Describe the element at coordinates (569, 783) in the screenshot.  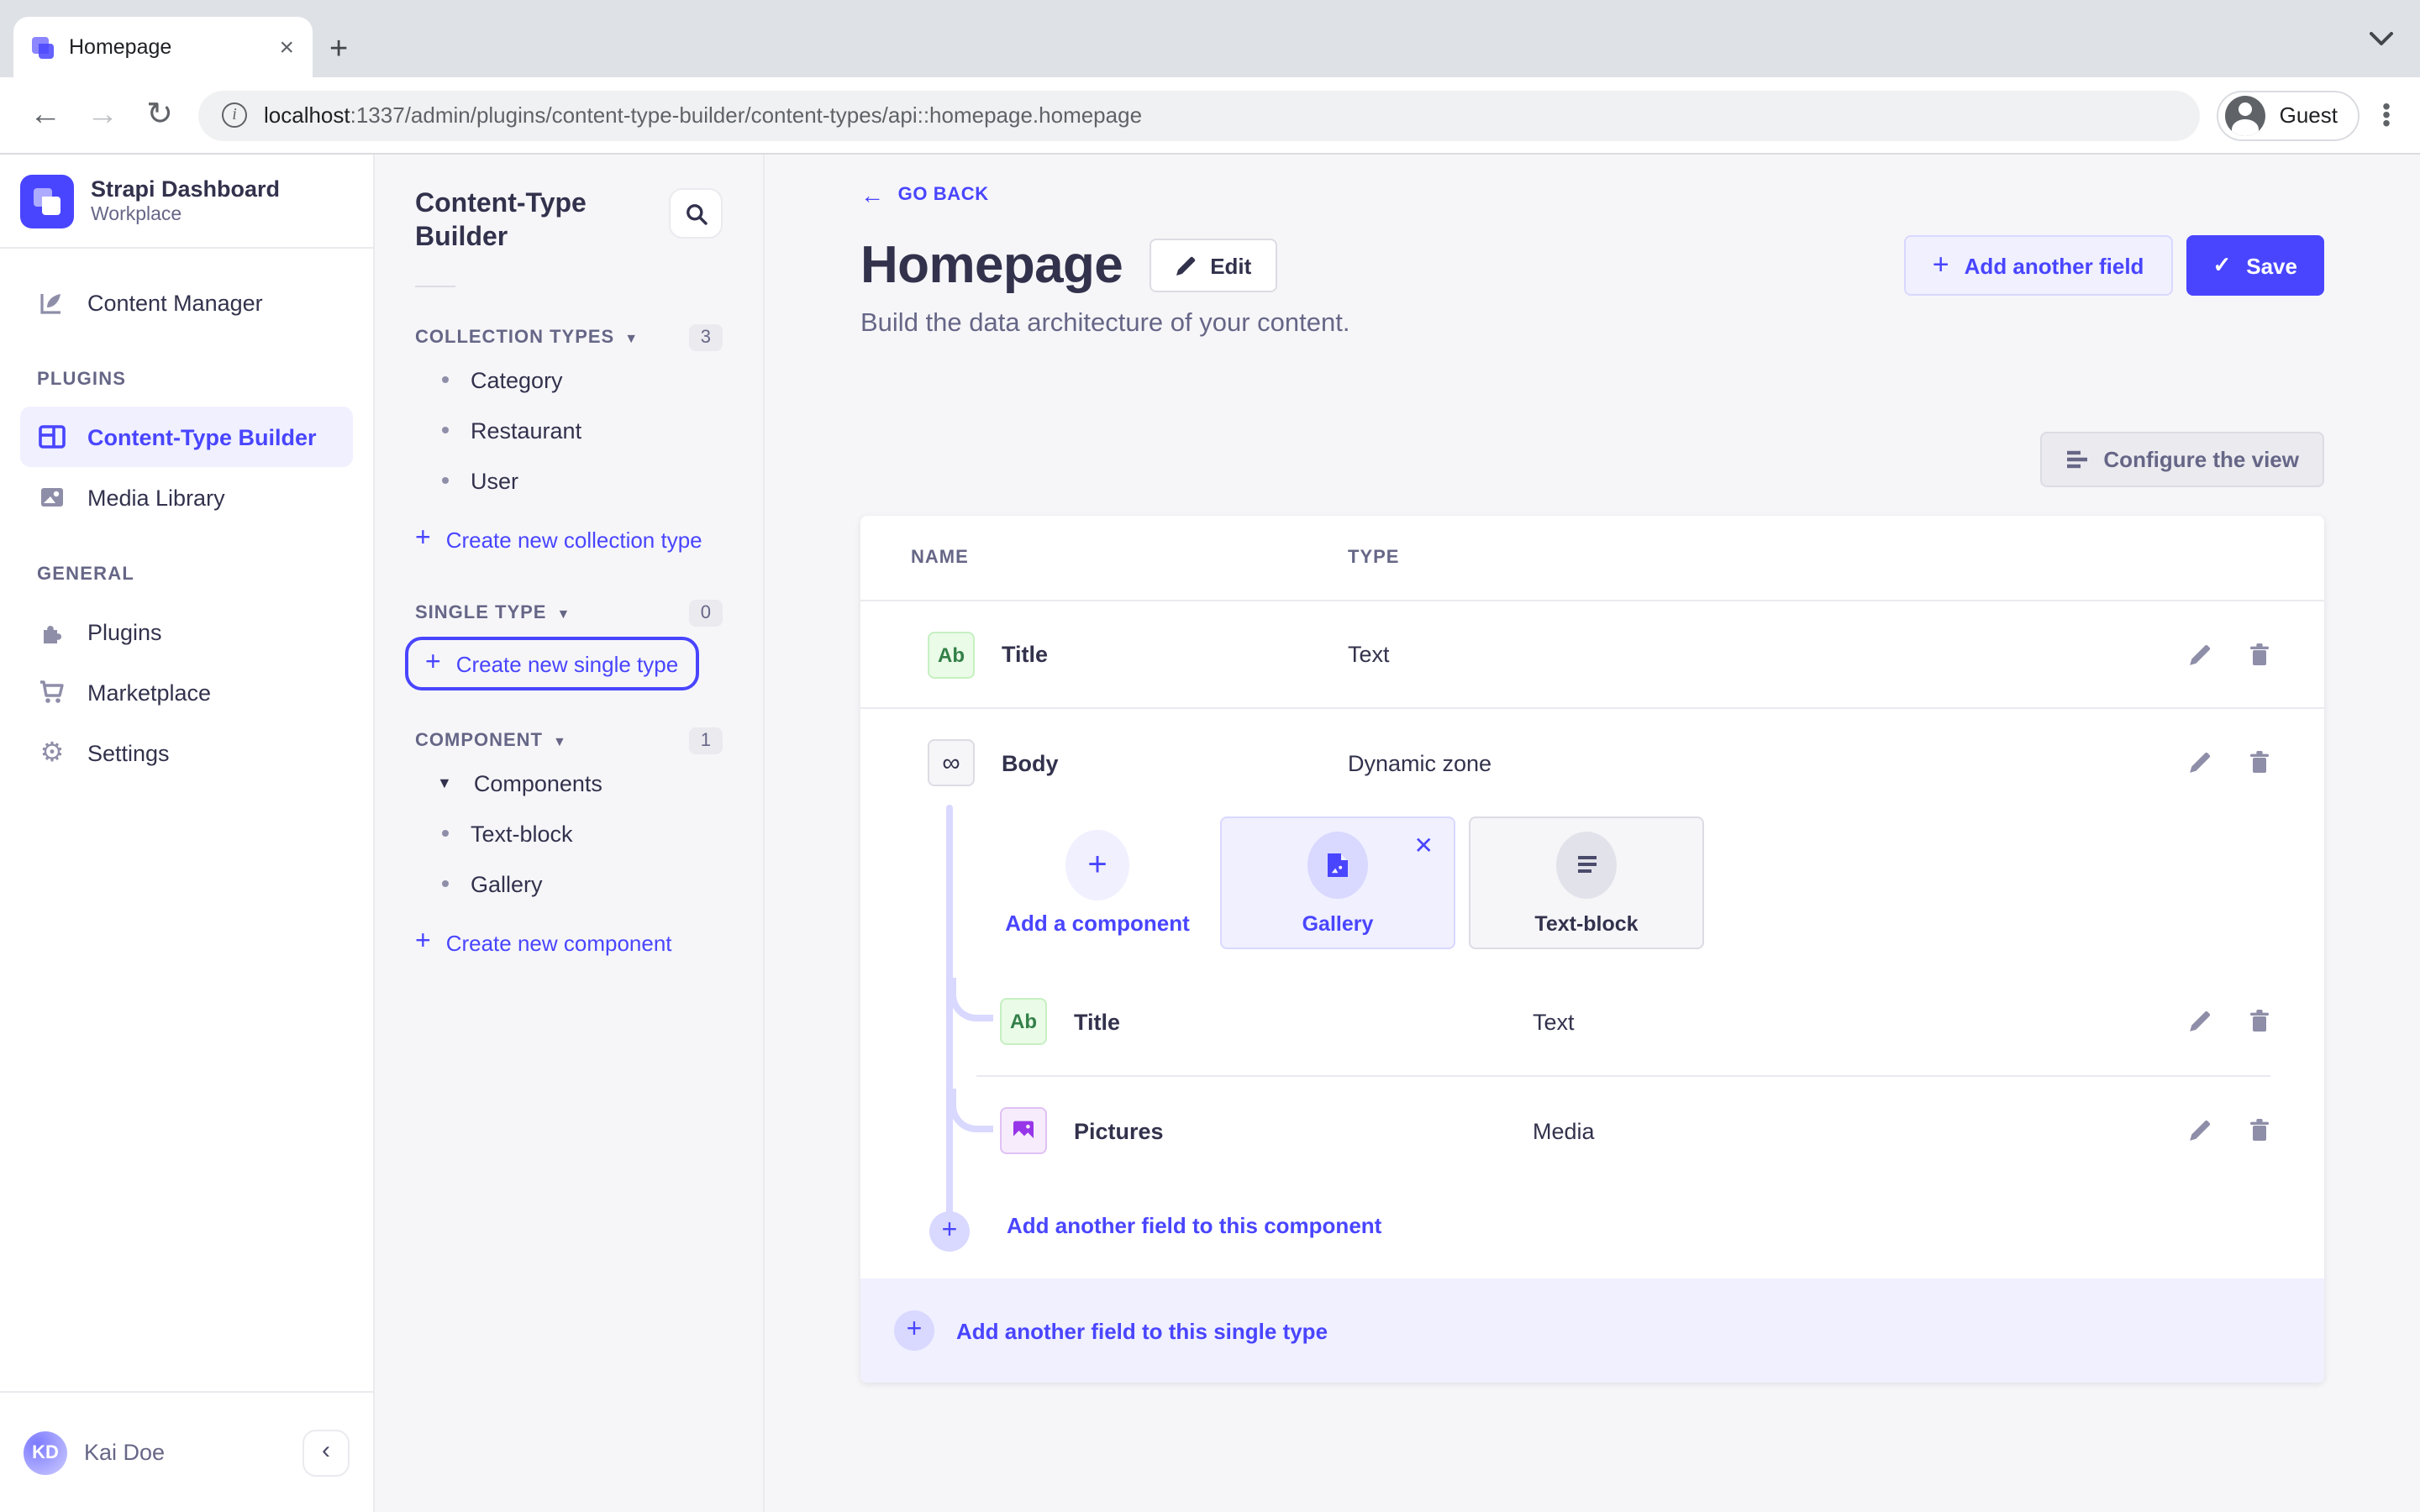
I see `component-group-components: ▼ Components` at that location.